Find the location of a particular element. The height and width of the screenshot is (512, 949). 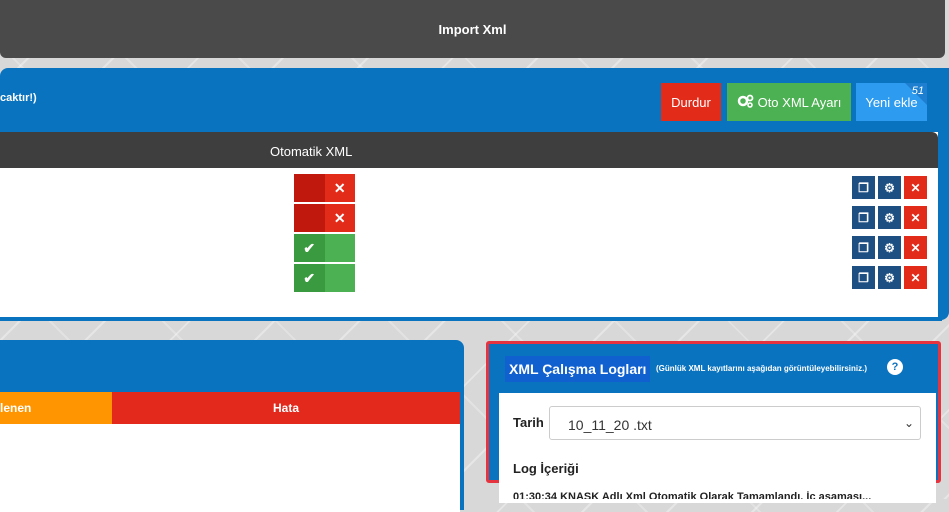

auto-xml-settings-button: Oto XML Ayarı is located at coordinates (789, 102).